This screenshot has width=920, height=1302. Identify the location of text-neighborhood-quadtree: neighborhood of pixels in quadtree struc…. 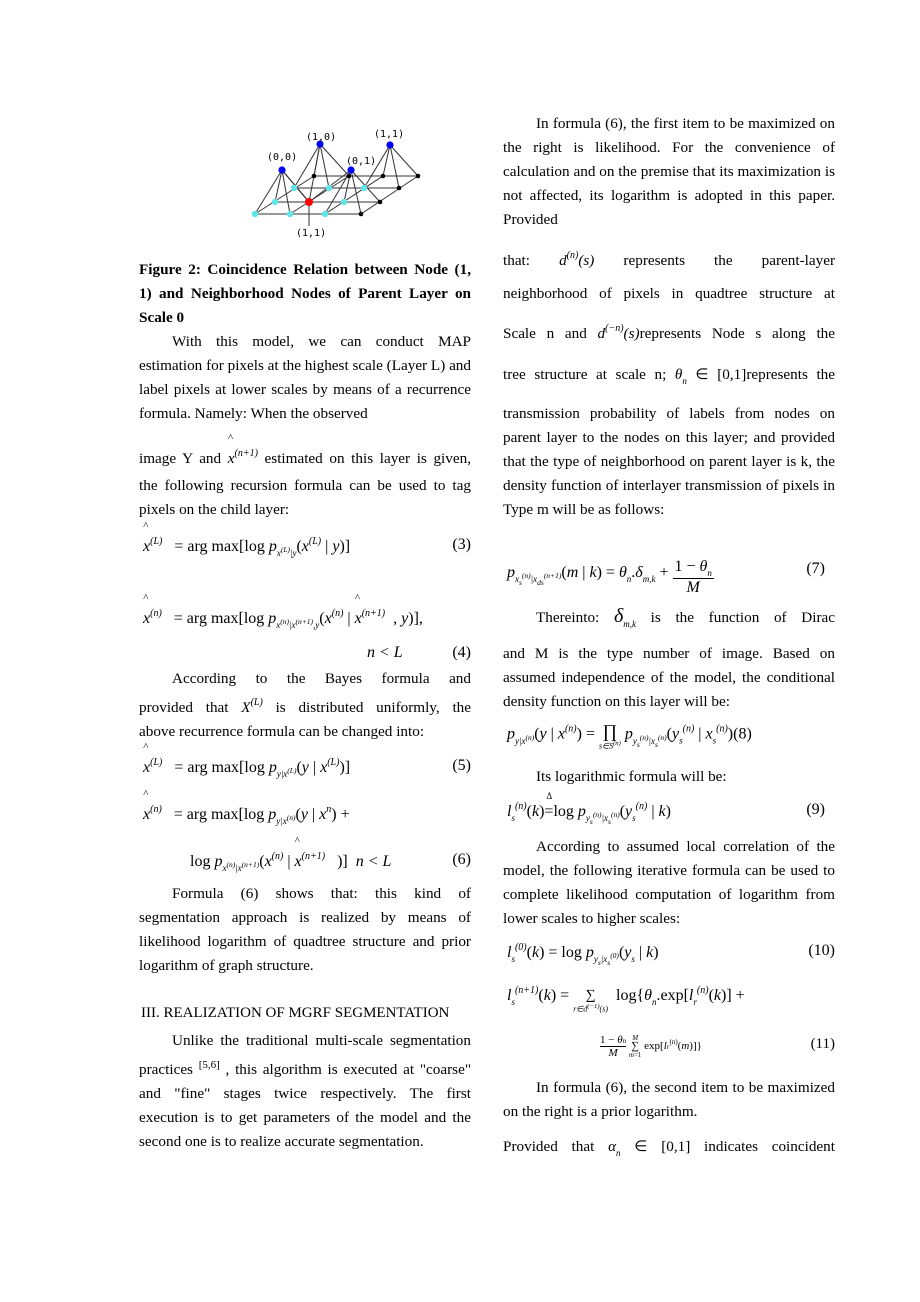
(669, 293).